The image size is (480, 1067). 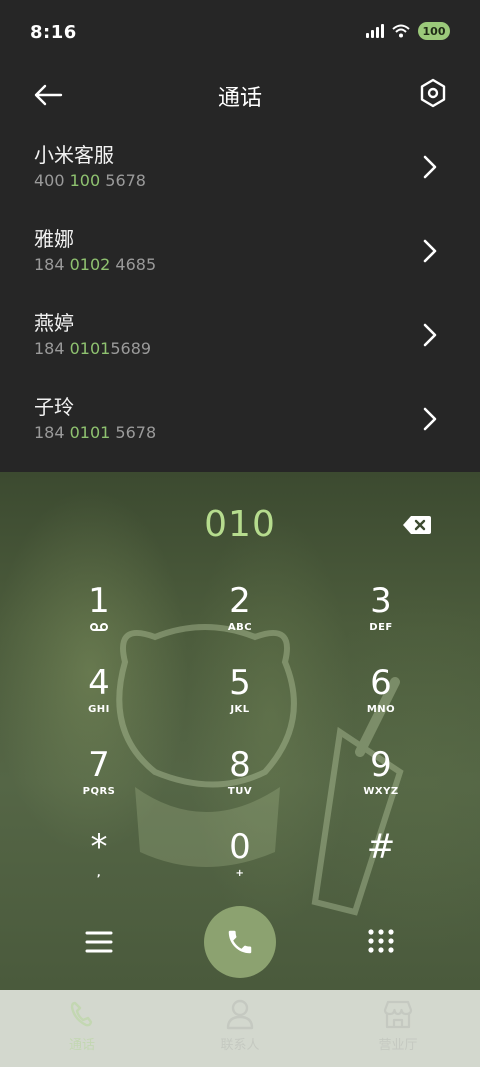 What do you see at coordinates (54, 407) in the screenshot?
I see `contact-name: 子玲` at bounding box center [54, 407].